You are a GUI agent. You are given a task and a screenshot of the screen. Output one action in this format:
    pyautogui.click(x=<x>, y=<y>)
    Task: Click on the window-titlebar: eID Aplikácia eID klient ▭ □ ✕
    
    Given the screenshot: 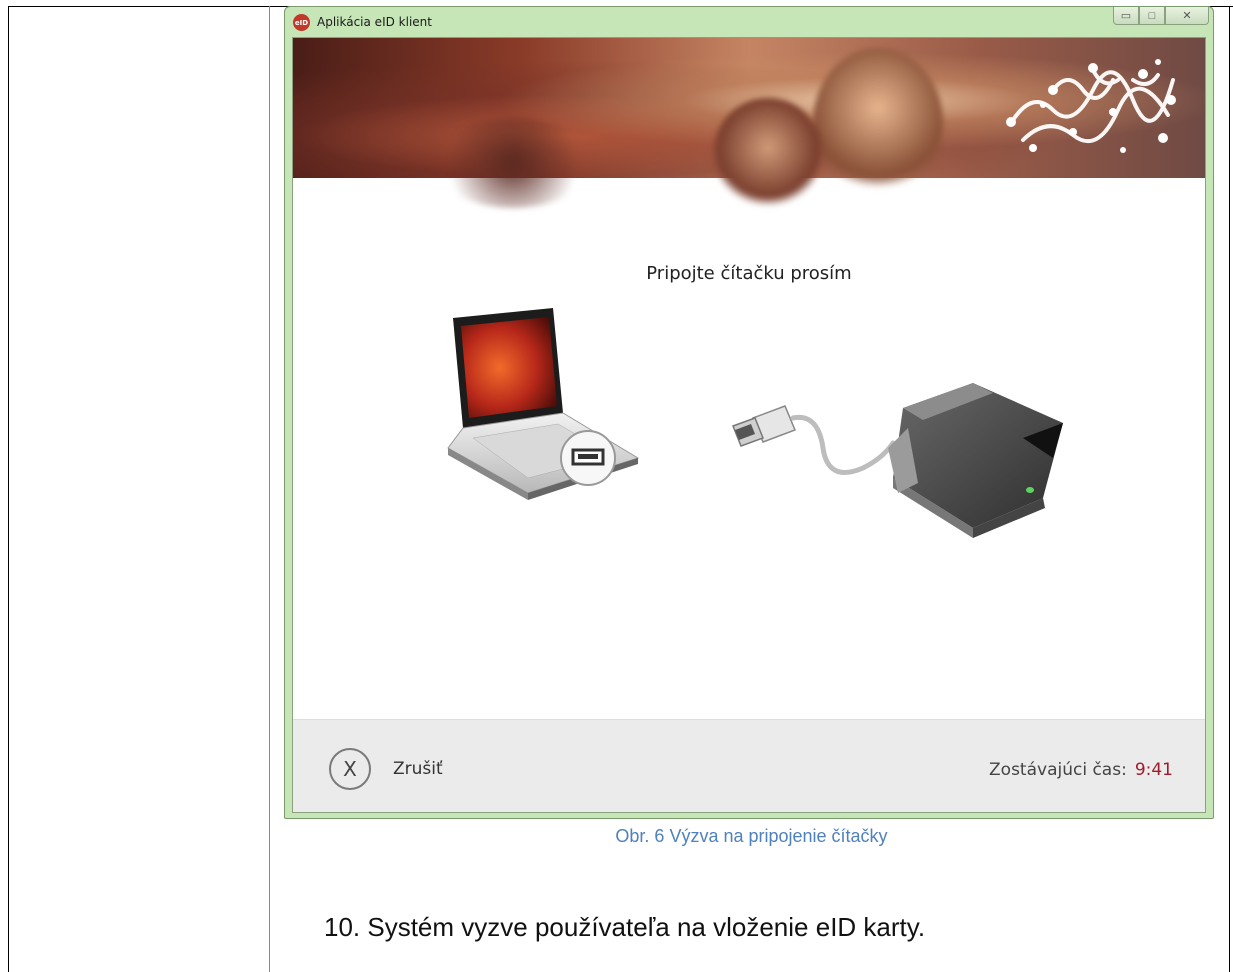 What is the action you would take?
    pyautogui.click(x=749, y=22)
    